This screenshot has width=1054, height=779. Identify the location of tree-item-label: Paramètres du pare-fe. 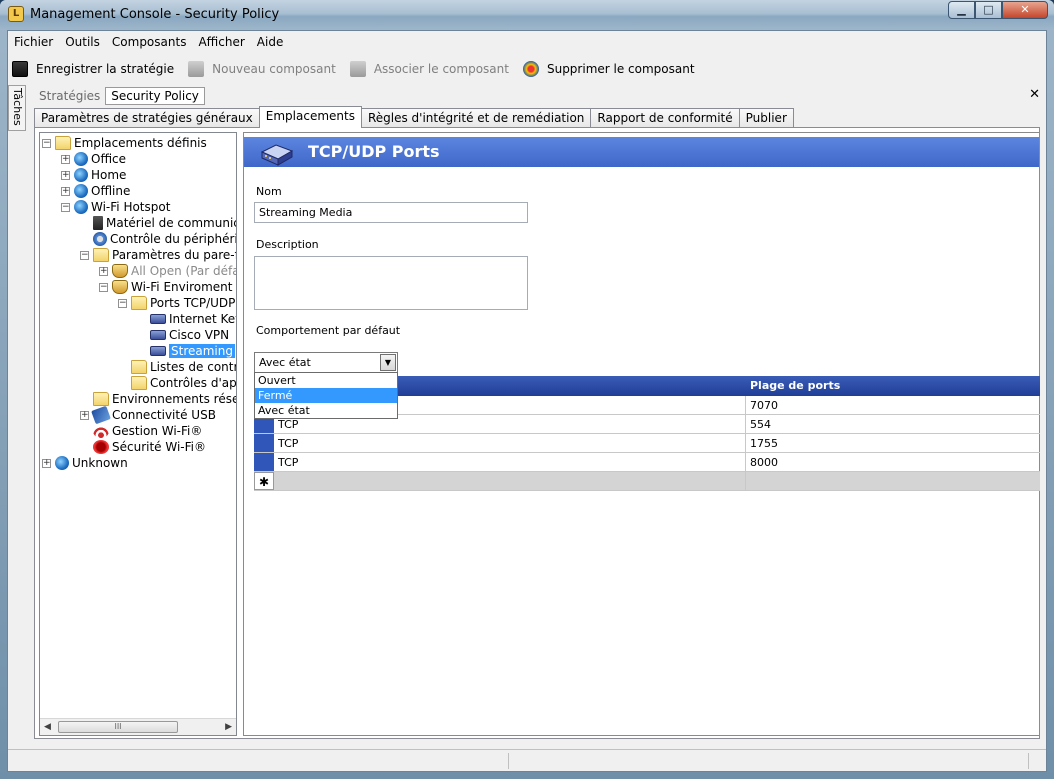
(174, 255).